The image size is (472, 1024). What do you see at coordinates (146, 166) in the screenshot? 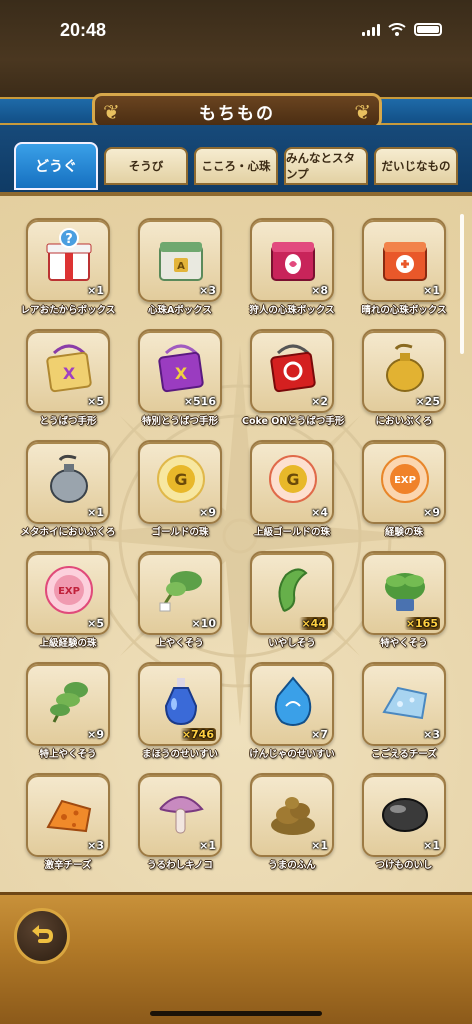
I see `tab-soubi: そうび` at bounding box center [146, 166].